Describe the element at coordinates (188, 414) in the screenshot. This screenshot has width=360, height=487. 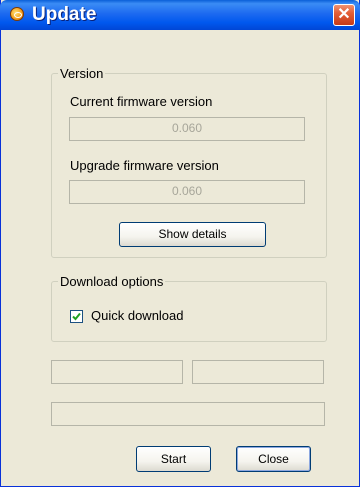
I see `progress-box` at that location.